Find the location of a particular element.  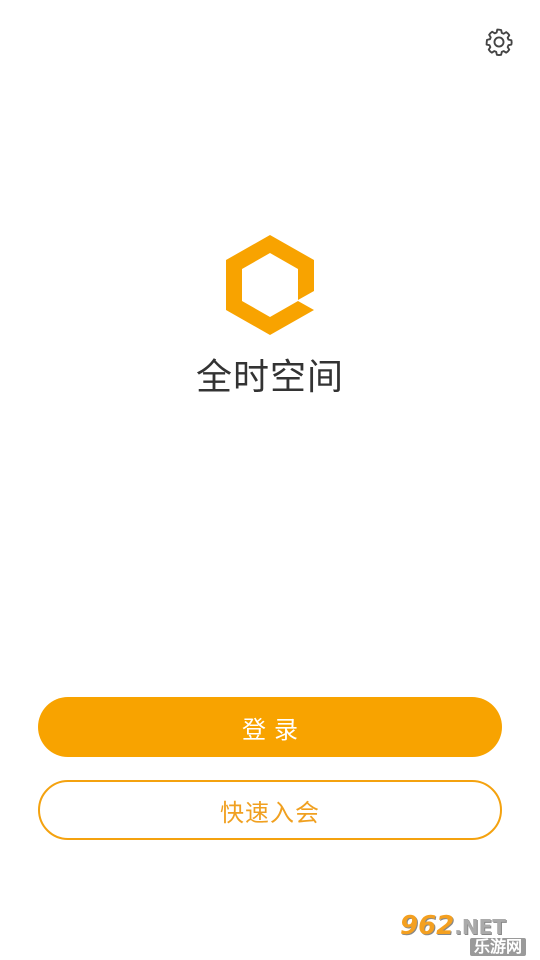

watermark-number: 962 is located at coordinates (427, 926).